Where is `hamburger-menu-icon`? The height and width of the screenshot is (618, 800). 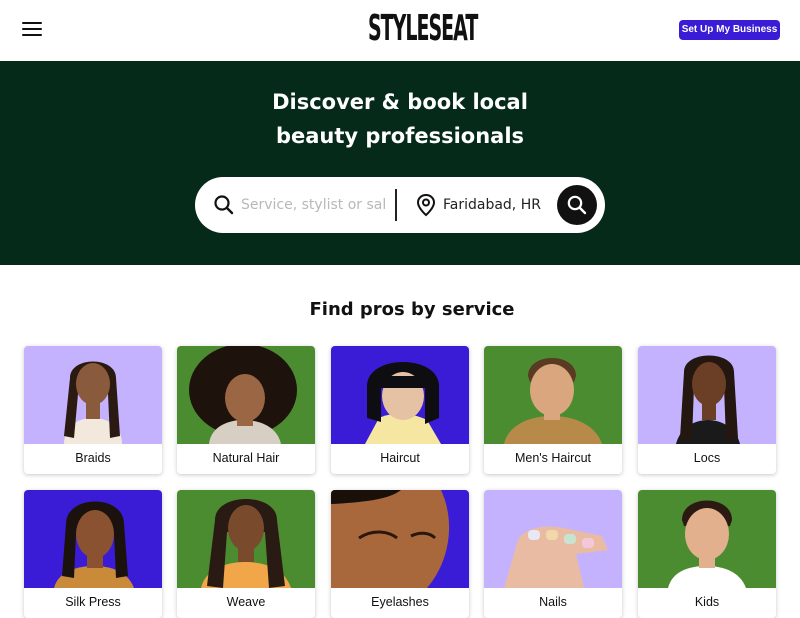 hamburger-menu-icon is located at coordinates (32, 29).